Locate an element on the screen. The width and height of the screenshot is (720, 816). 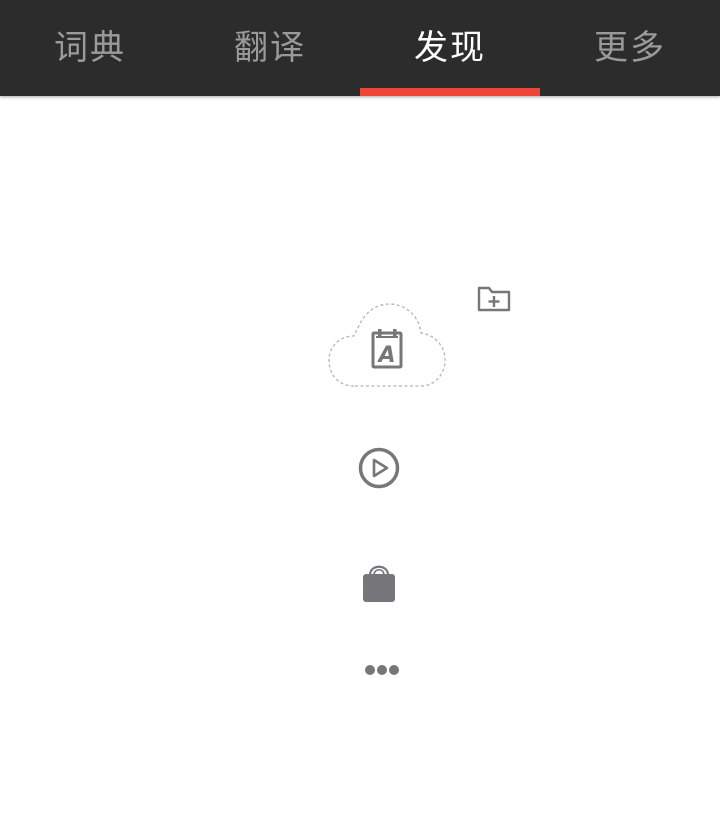
tab-more: 更多 is located at coordinates (630, 48).